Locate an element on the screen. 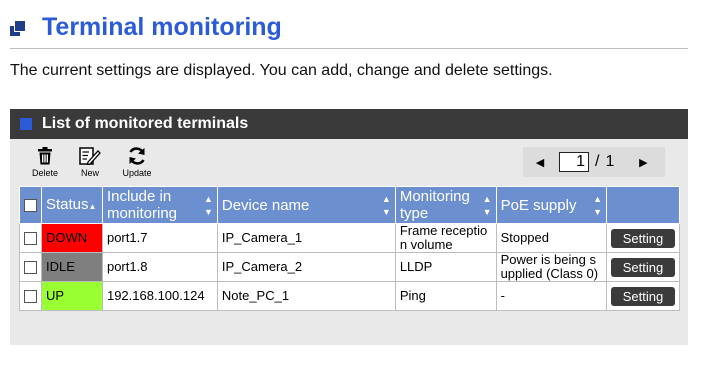  device-cell: Note_PC_1 is located at coordinates (306, 296).